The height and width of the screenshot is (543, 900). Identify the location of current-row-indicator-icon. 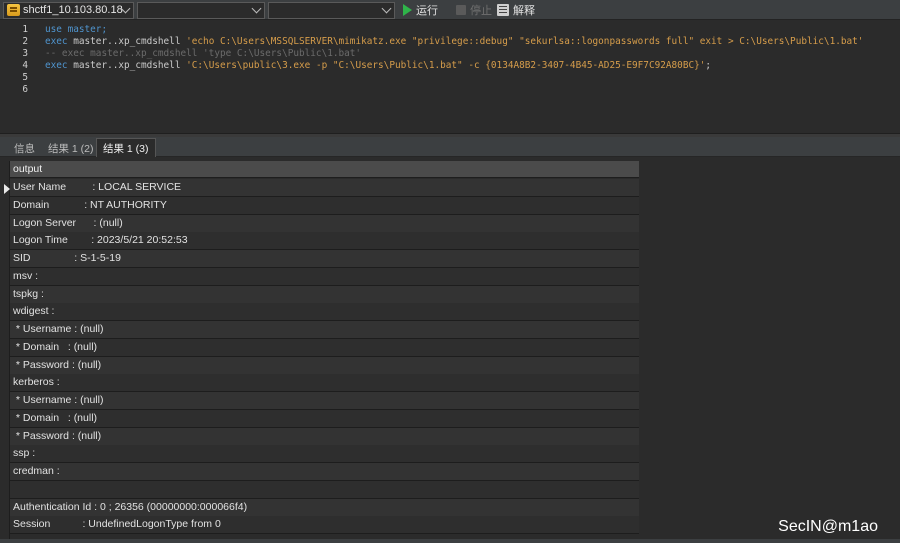
(7, 189).